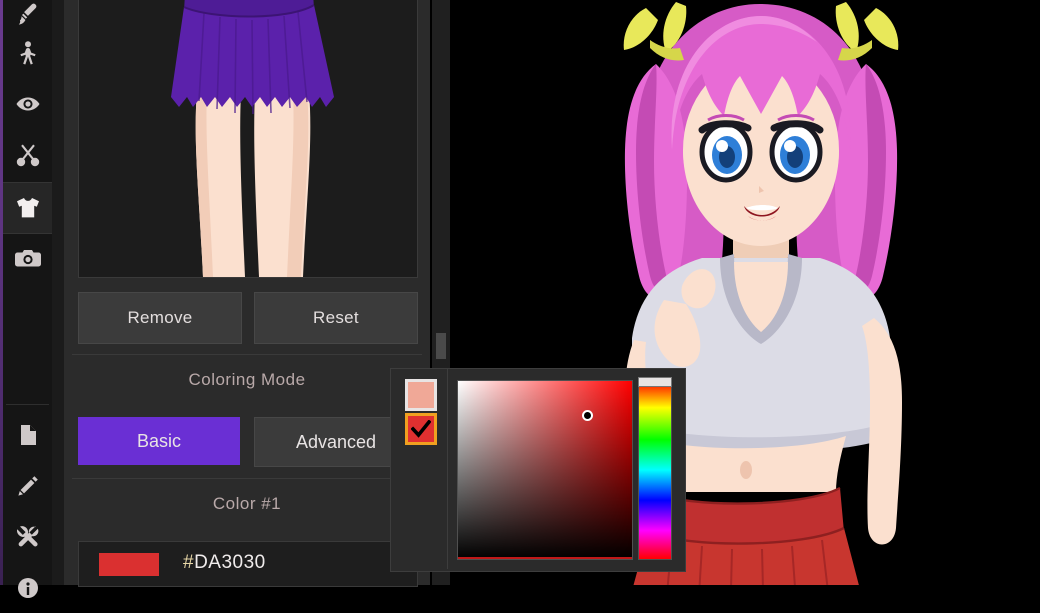 The height and width of the screenshot is (613, 1040). What do you see at coordinates (587, 415) in the screenshot?
I see `sv-cursor-handle` at bounding box center [587, 415].